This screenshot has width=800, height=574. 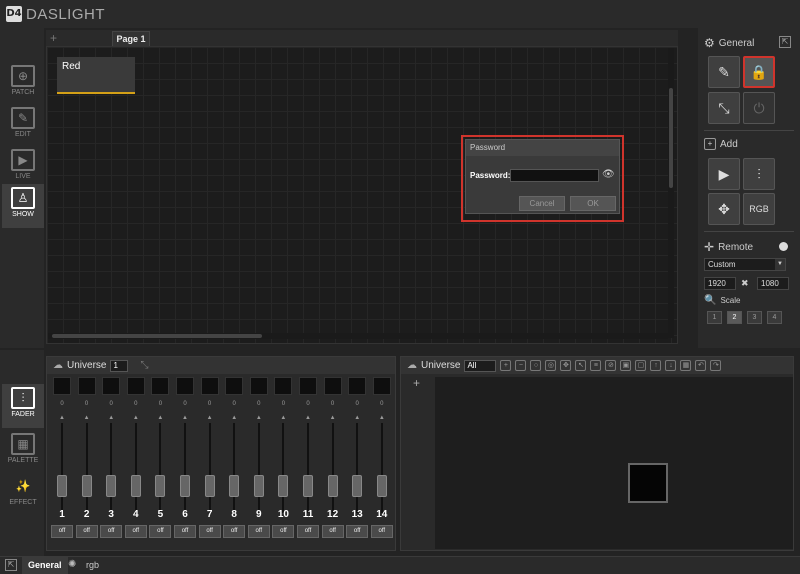 What do you see at coordinates (92, 565) in the screenshot?
I see `tab-rgb: rgb` at bounding box center [92, 565].